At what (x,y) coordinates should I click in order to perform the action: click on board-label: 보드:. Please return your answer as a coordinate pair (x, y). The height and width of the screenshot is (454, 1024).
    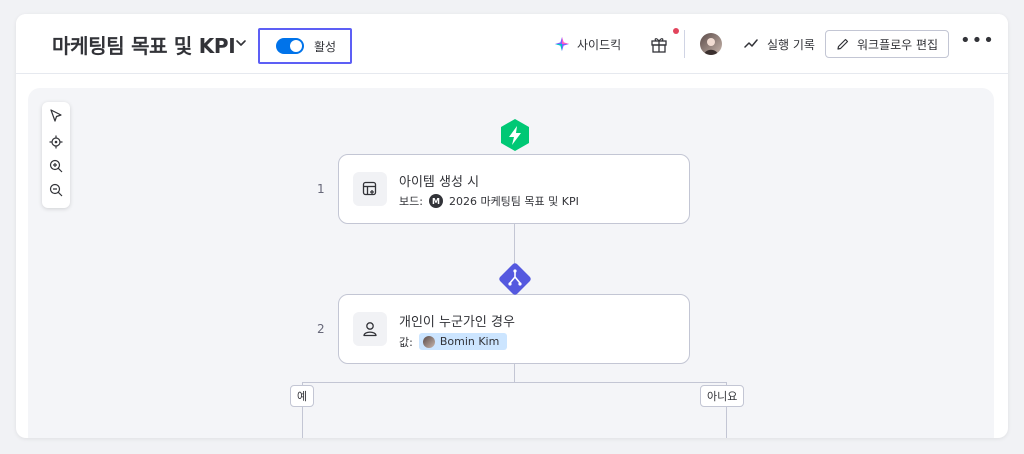
    Looking at the image, I should click on (411, 201).